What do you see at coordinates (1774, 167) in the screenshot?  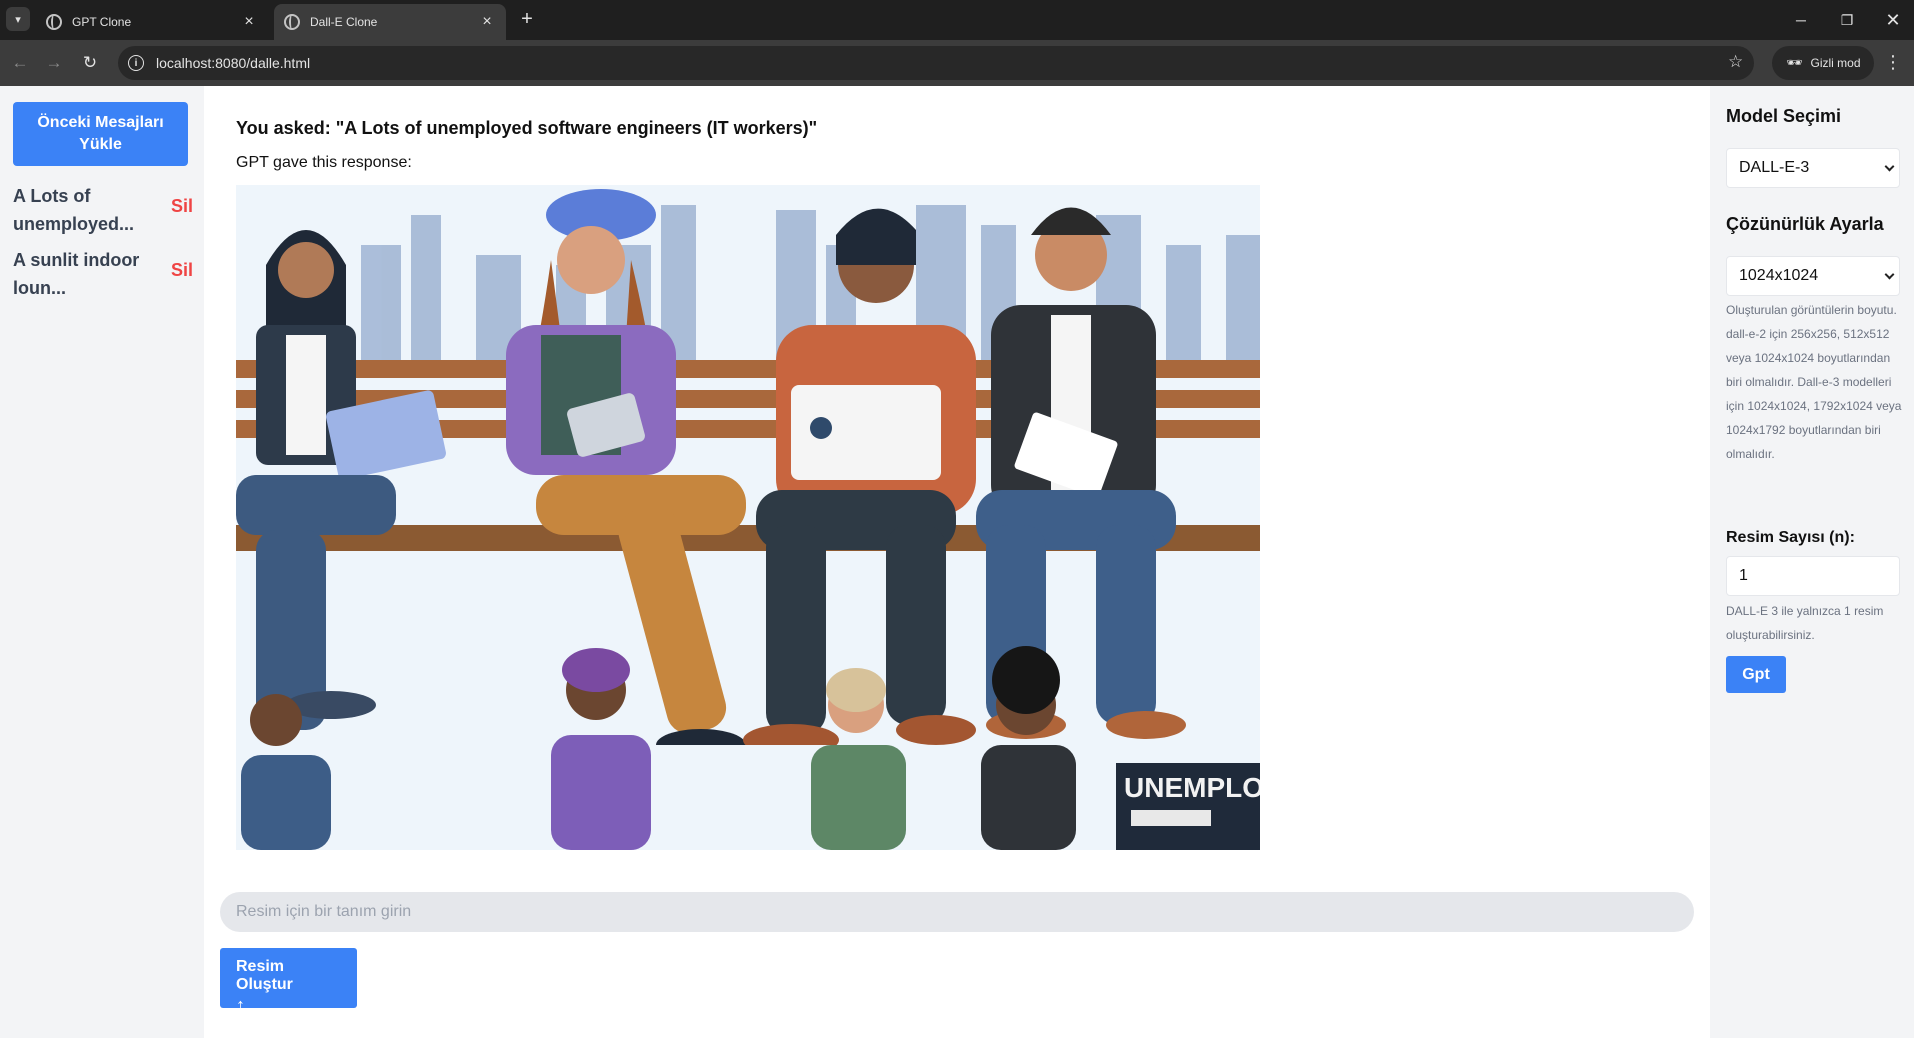 I see `model-select-value: DALL-E-3` at bounding box center [1774, 167].